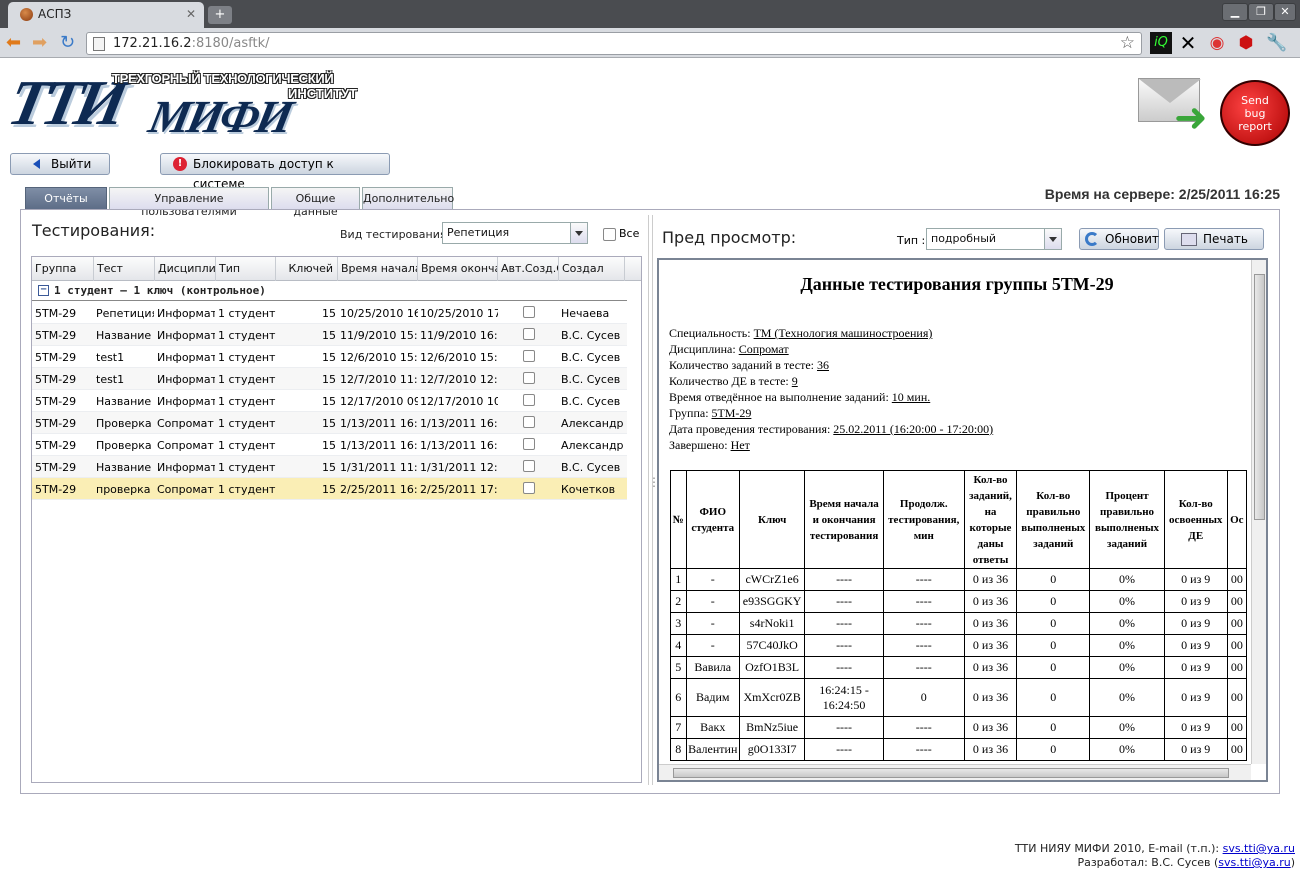 Image resolution: width=1300 pixels, height=875 pixels. Describe the element at coordinates (1259, 848) in the screenshot. I see `footer-email-link: svs.tti@ya.ru` at that location.